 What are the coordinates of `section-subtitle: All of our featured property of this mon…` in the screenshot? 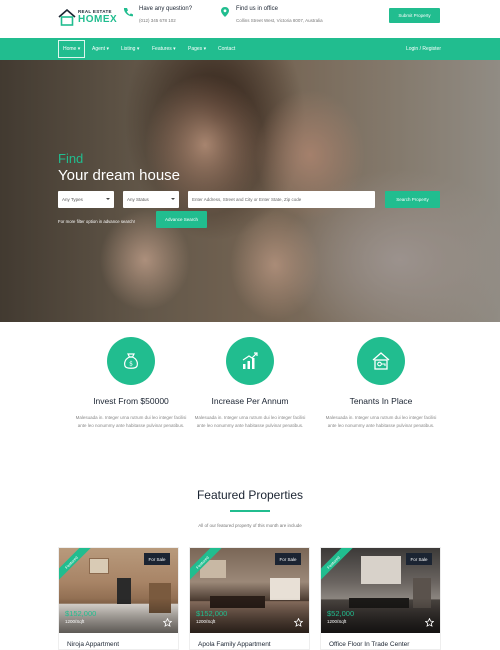 It's located at (250, 525).